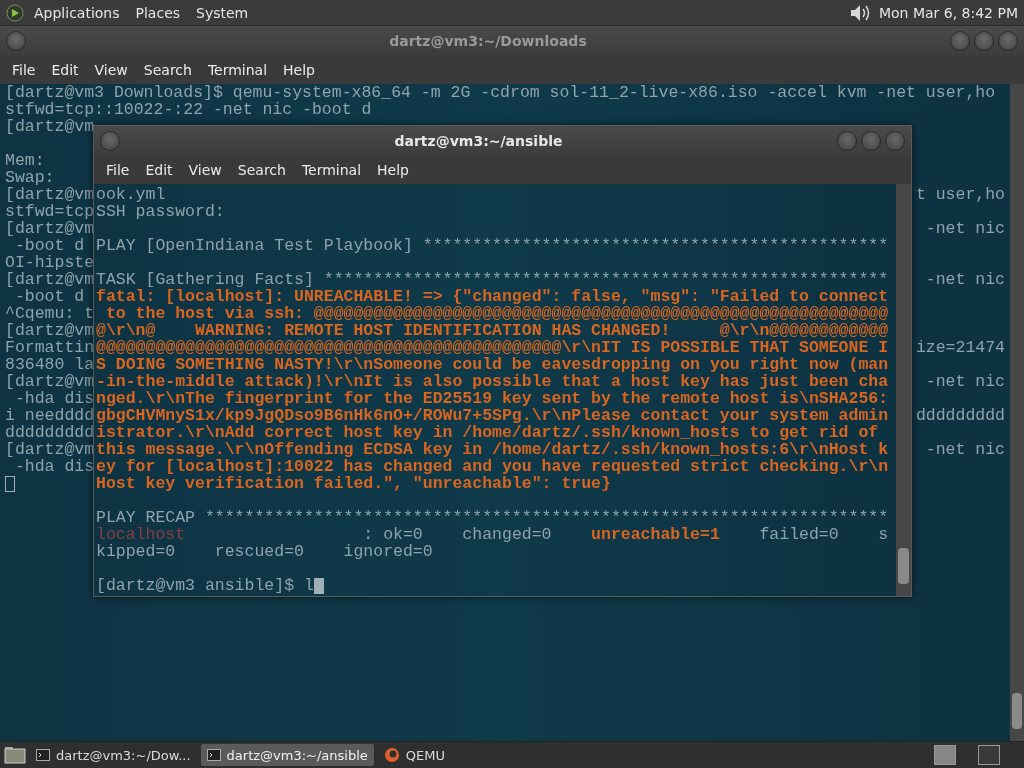 This screenshot has height=768, width=1024. What do you see at coordinates (960, 347) in the screenshot?
I see `terminal-text: ize=21474` at bounding box center [960, 347].